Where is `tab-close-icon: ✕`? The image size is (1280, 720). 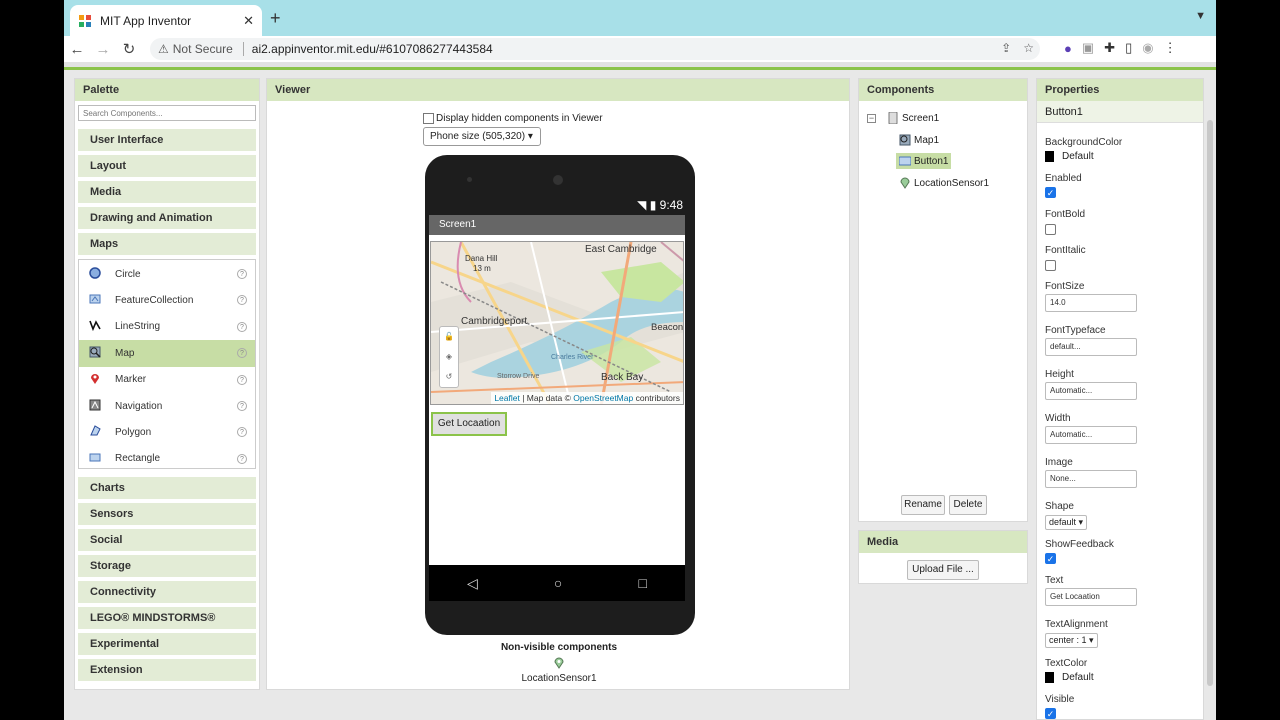
tab-close-icon: ✕ is located at coordinates (248, 21).